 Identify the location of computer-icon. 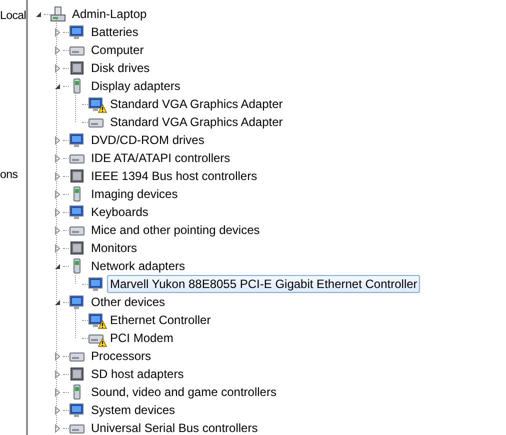
(58, 14).